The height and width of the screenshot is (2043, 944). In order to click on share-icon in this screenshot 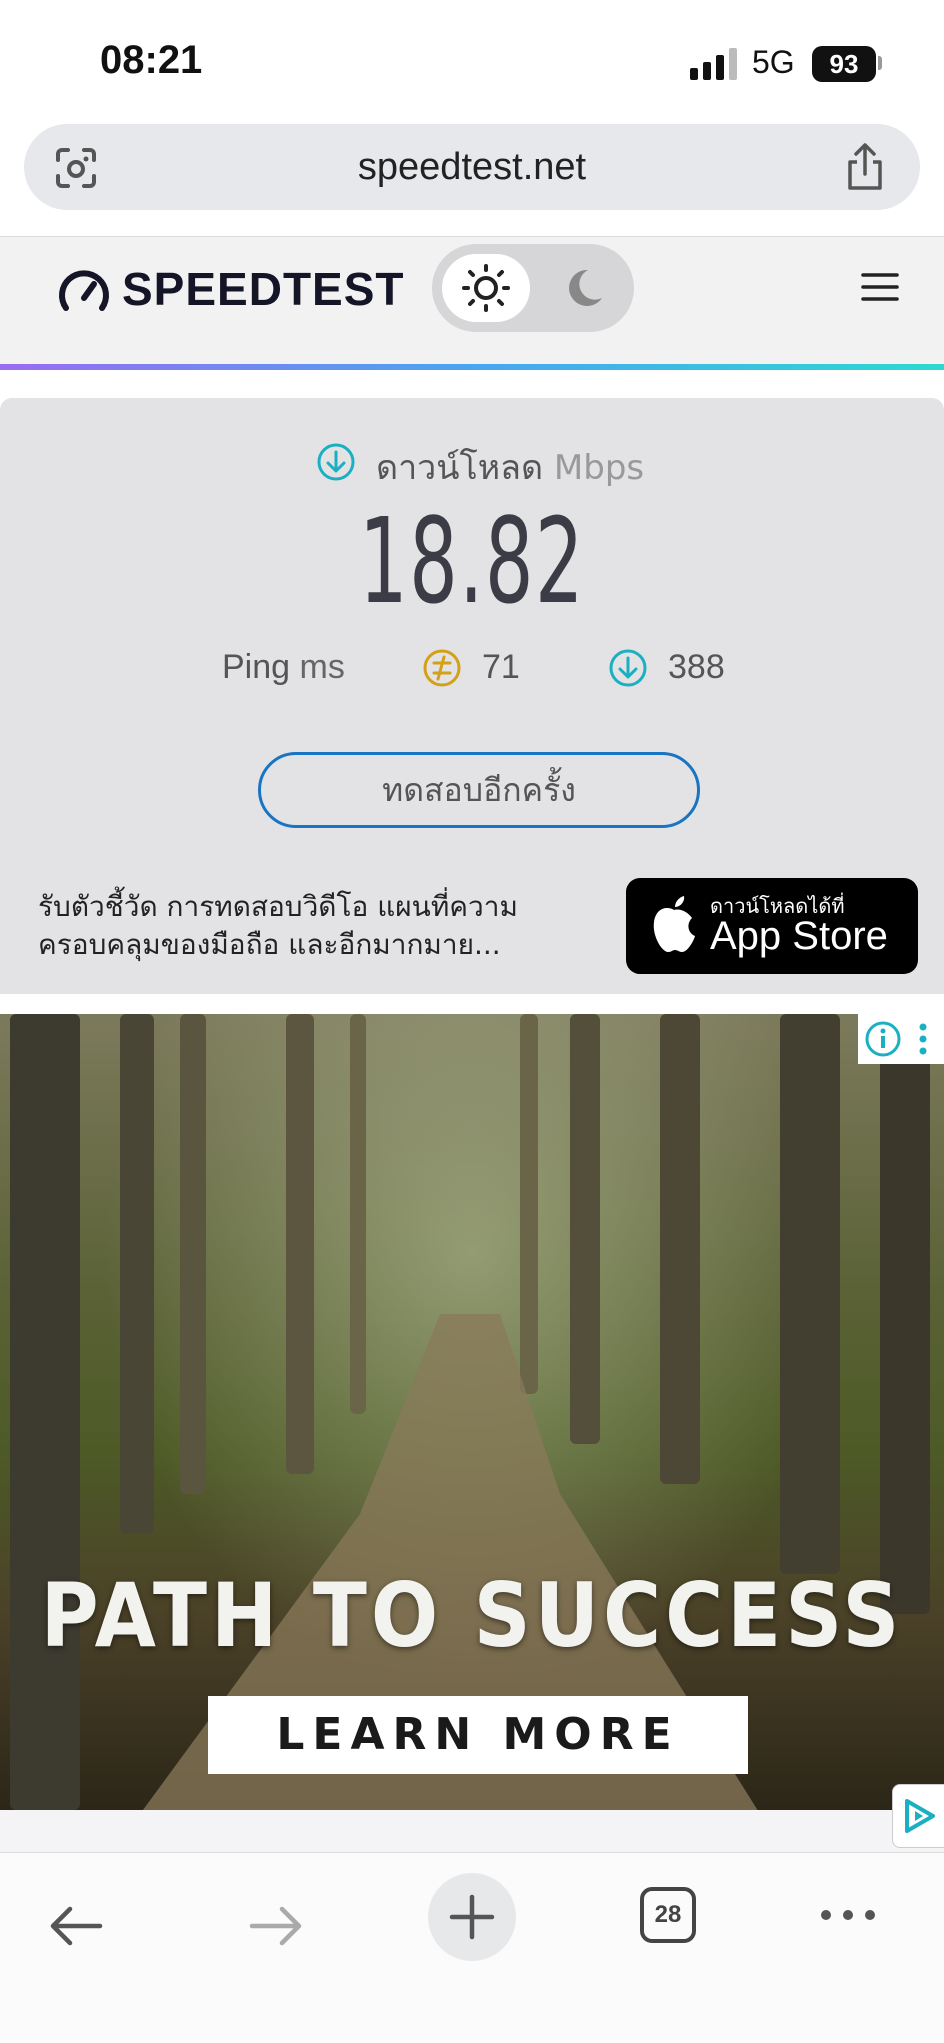, I will do `click(865, 167)`.